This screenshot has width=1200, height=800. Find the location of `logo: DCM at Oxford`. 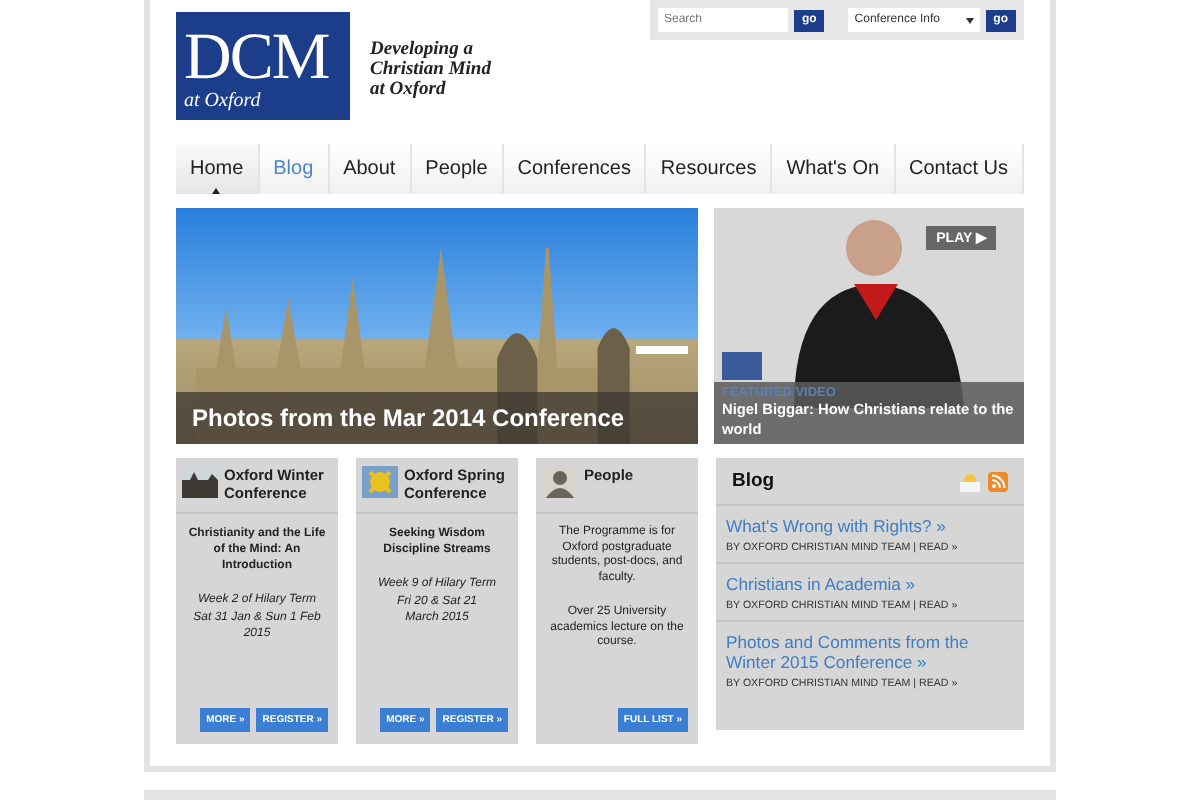

logo: DCM at Oxford is located at coordinates (263, 66).